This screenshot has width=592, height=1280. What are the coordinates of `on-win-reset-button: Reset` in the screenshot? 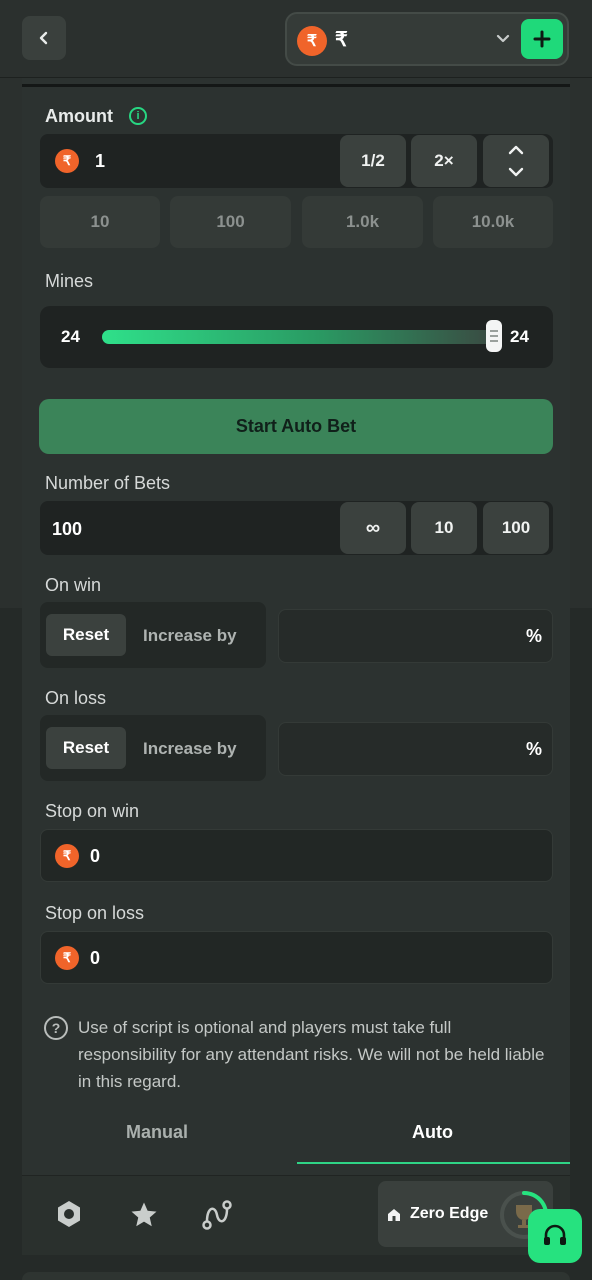 It's located at (86, 635).